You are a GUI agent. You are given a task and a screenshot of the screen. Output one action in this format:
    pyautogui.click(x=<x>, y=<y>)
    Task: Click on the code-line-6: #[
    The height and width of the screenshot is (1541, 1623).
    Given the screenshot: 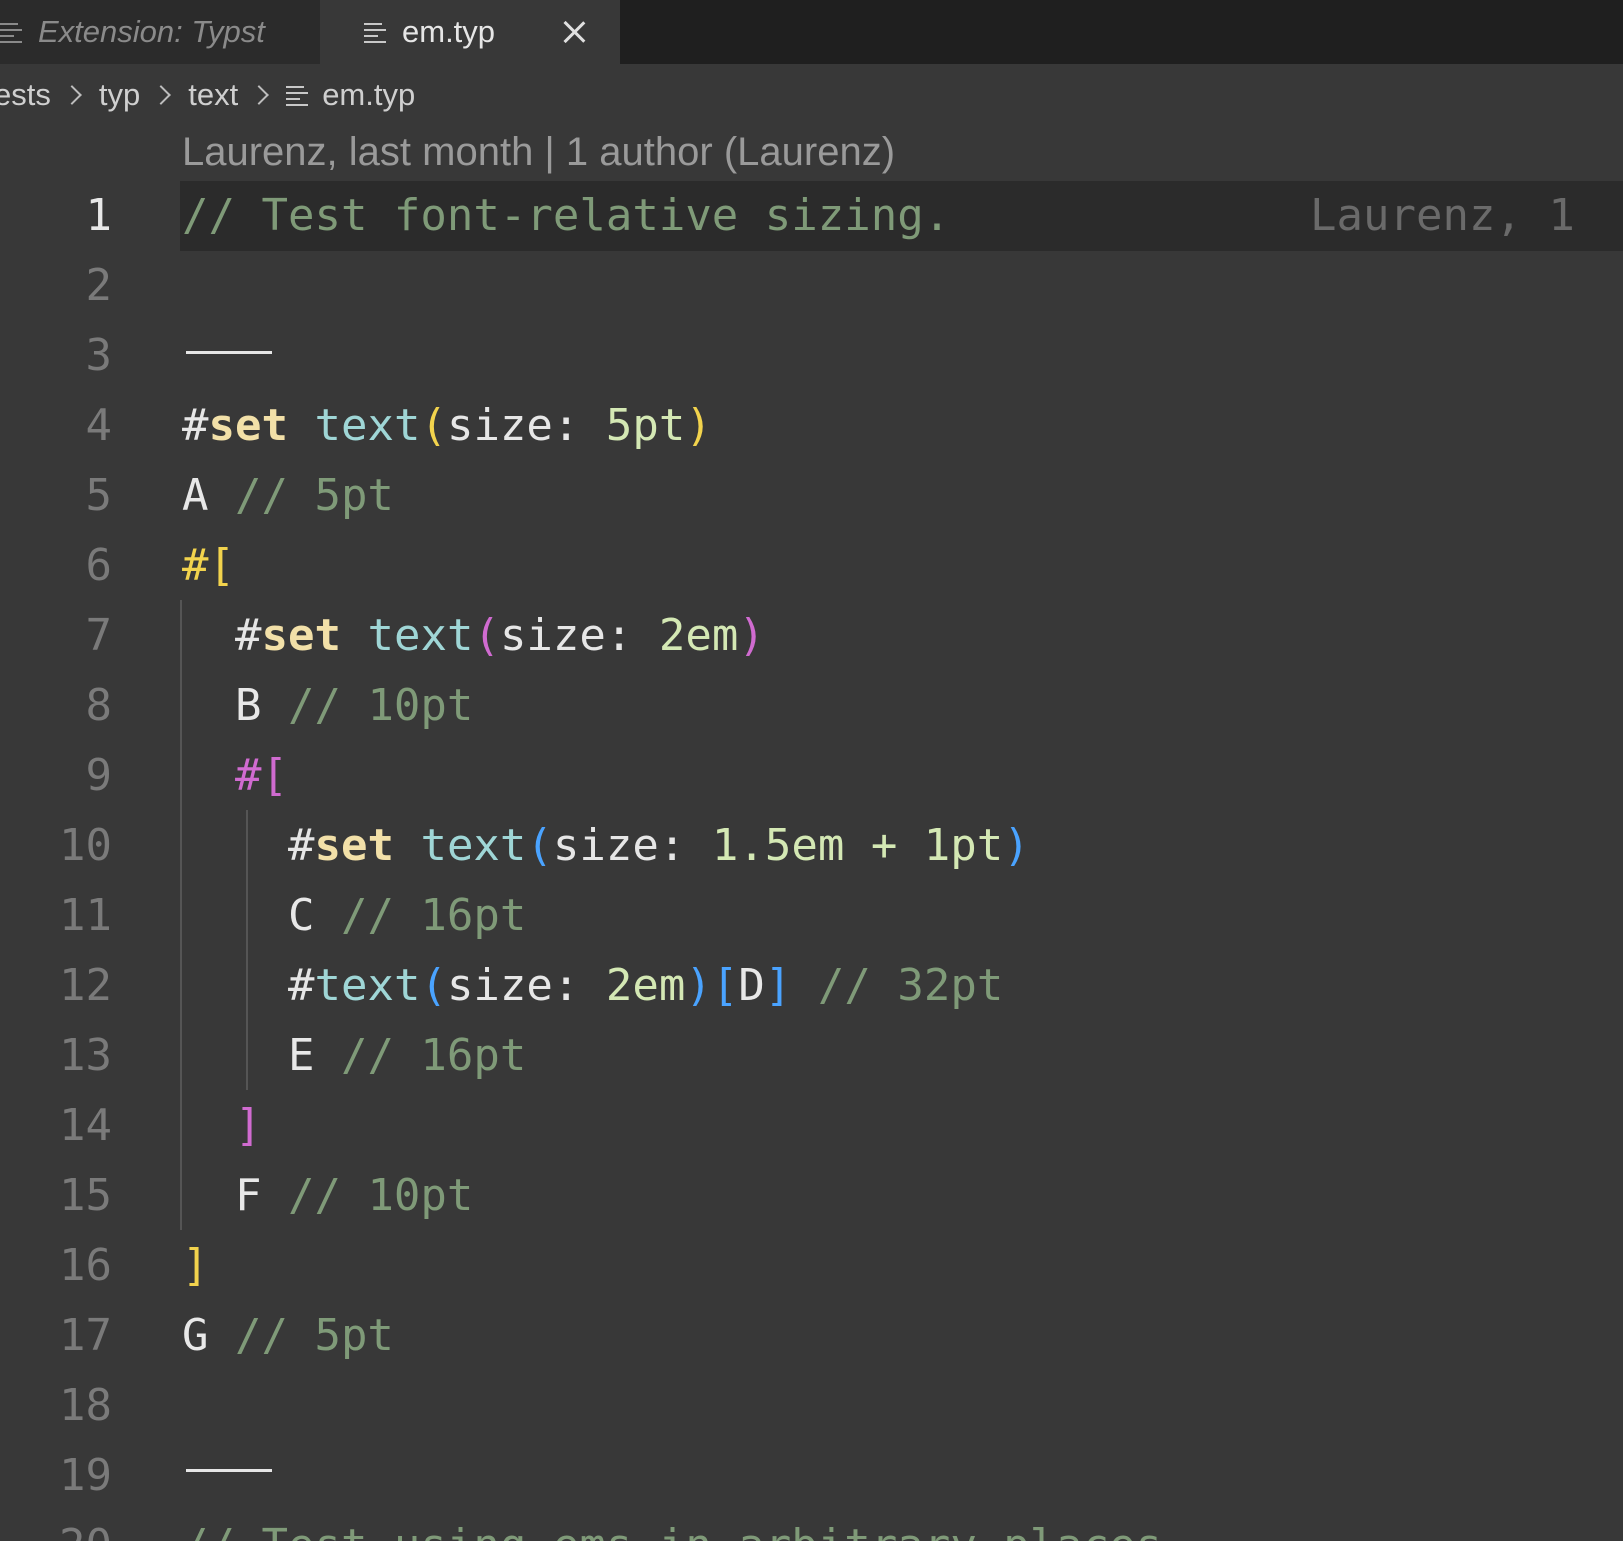 What is the action you would take?
    pyautogui.click(x=208, y=566)
    